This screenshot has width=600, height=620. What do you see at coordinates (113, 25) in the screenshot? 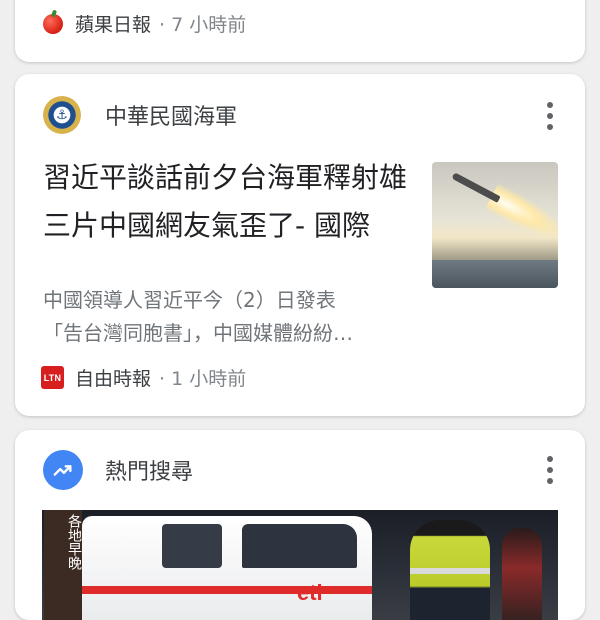
I see `source-name: 蘋果日報` at bounding box center [113, 25].